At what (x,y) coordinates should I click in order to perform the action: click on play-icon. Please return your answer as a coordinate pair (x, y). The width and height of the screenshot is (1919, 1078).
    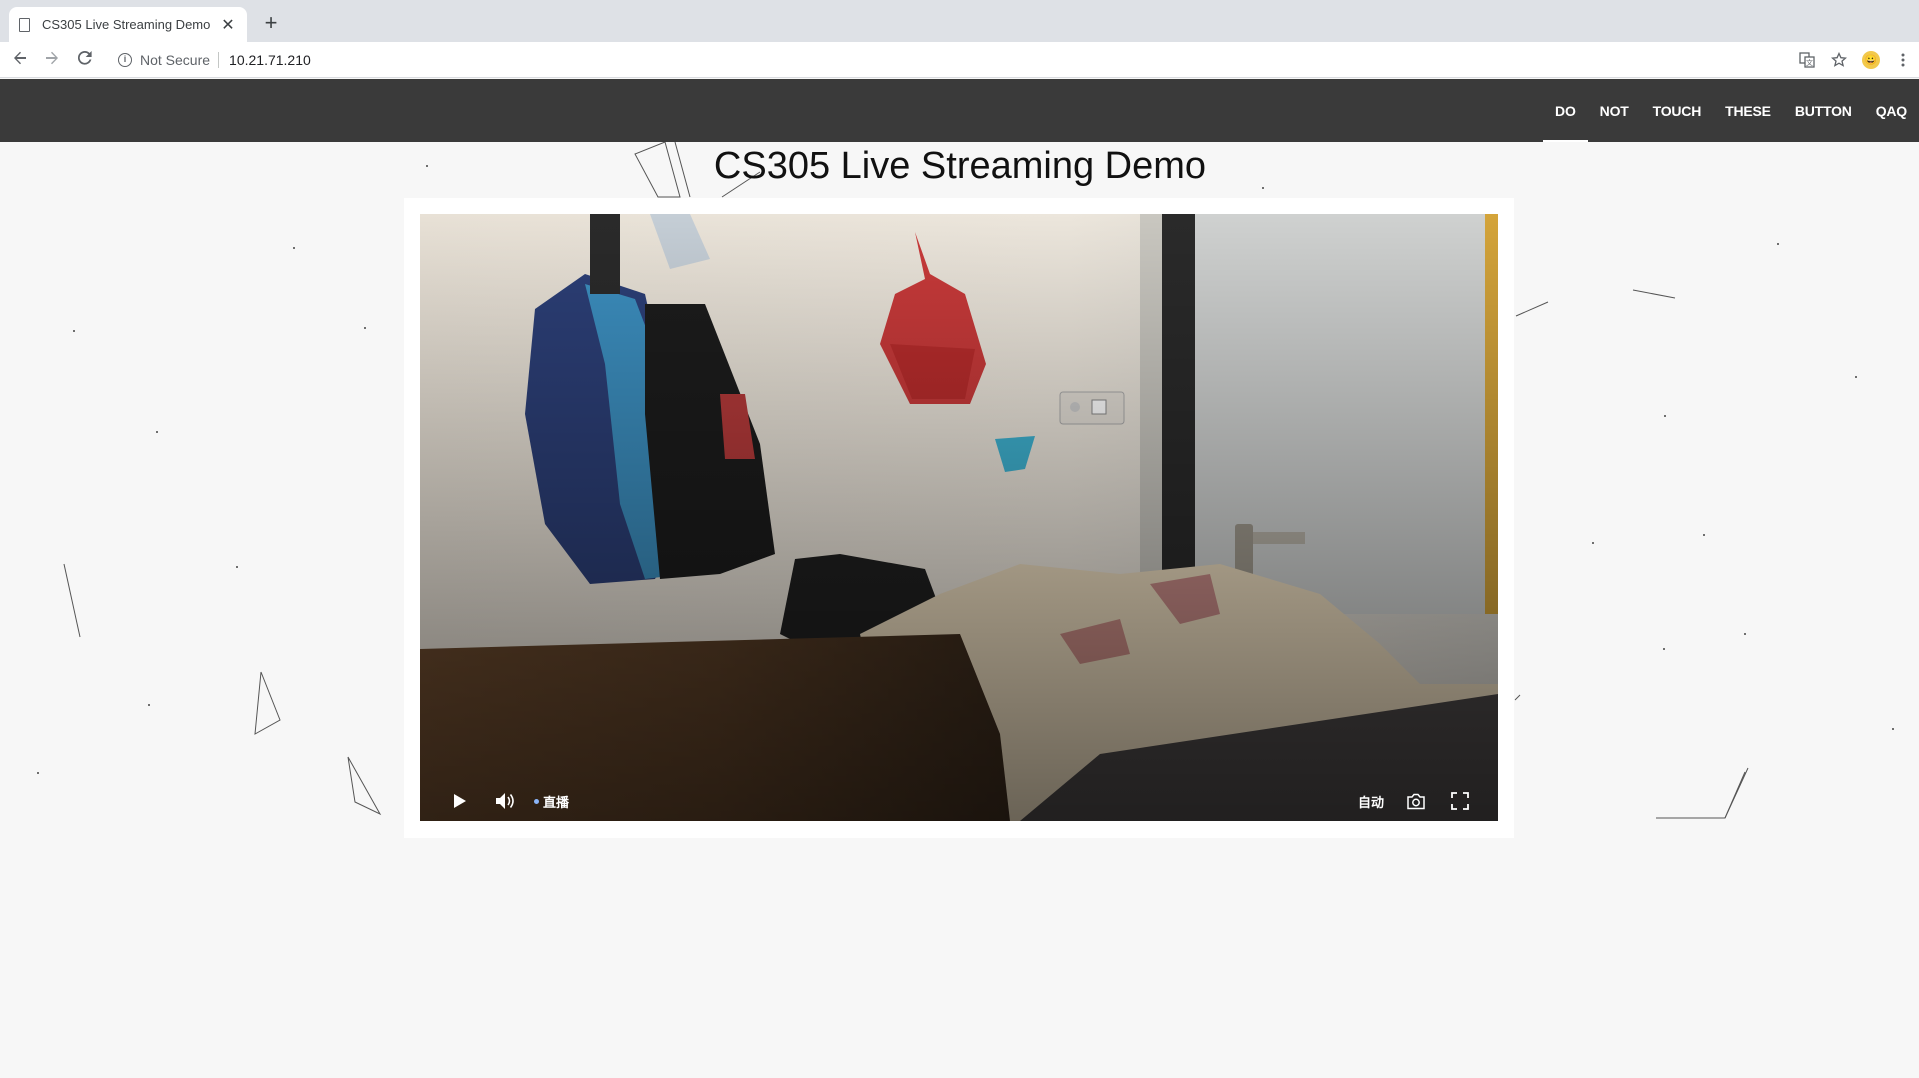
    Looking at the image, I should click on (460, 801).